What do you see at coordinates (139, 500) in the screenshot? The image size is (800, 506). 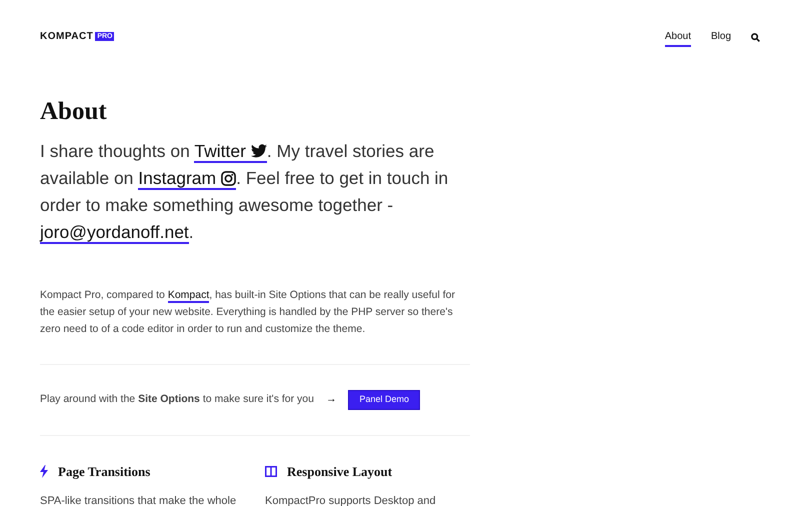 I see `feature-text: SPA-like transitions that make the whole` at bounding box center [139, 500].